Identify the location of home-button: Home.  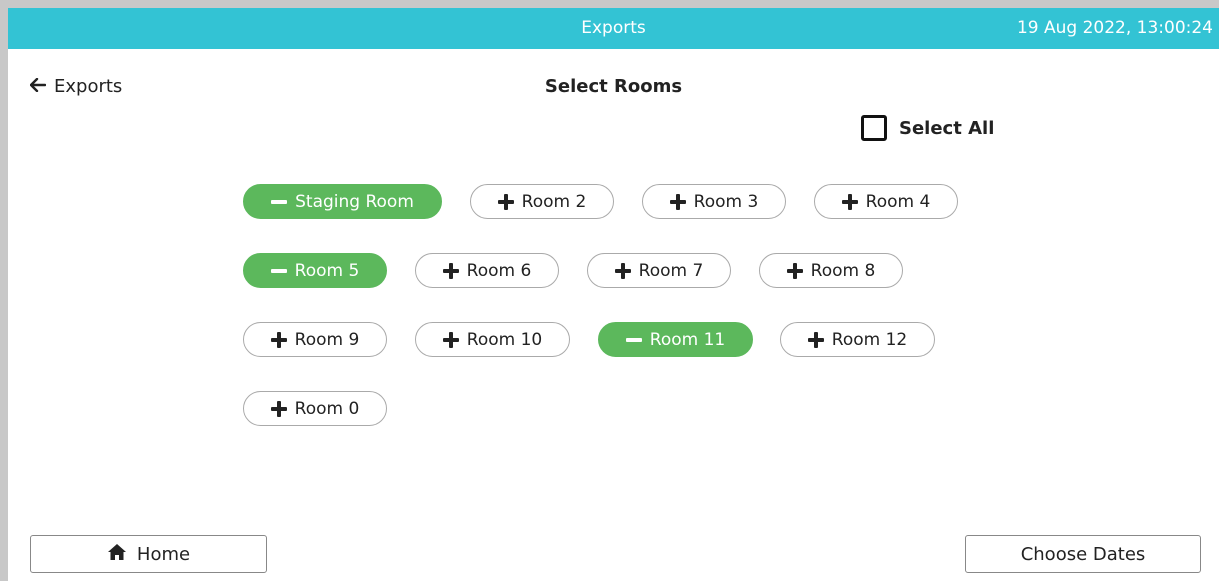
(148, 554).